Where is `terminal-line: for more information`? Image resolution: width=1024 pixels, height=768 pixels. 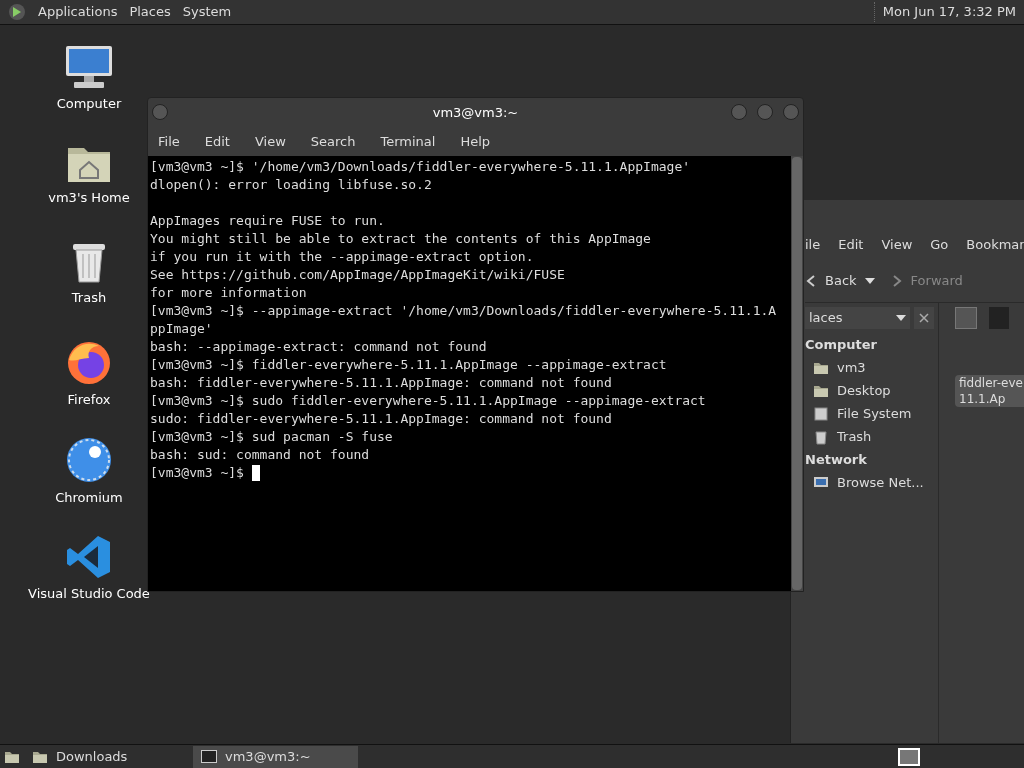 terminal-line: for more information is located at coordinates (228, 293).